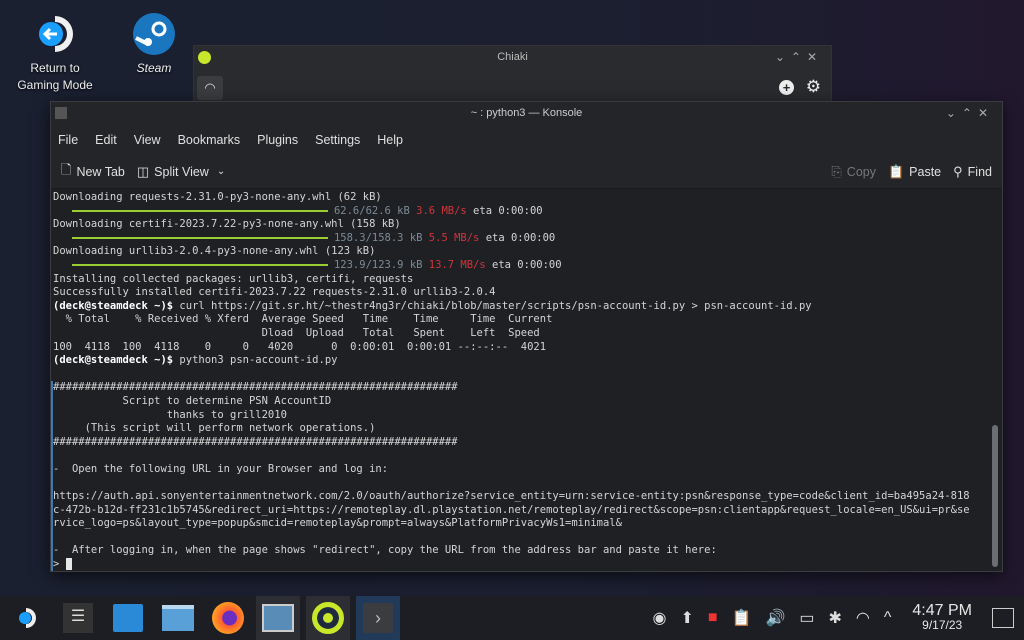 This screenshot has width=1024, height=640. Describe the element at coordinates (170, 414) in the screenshot. I see `terminal-text: thanks to grill2010` at that location.